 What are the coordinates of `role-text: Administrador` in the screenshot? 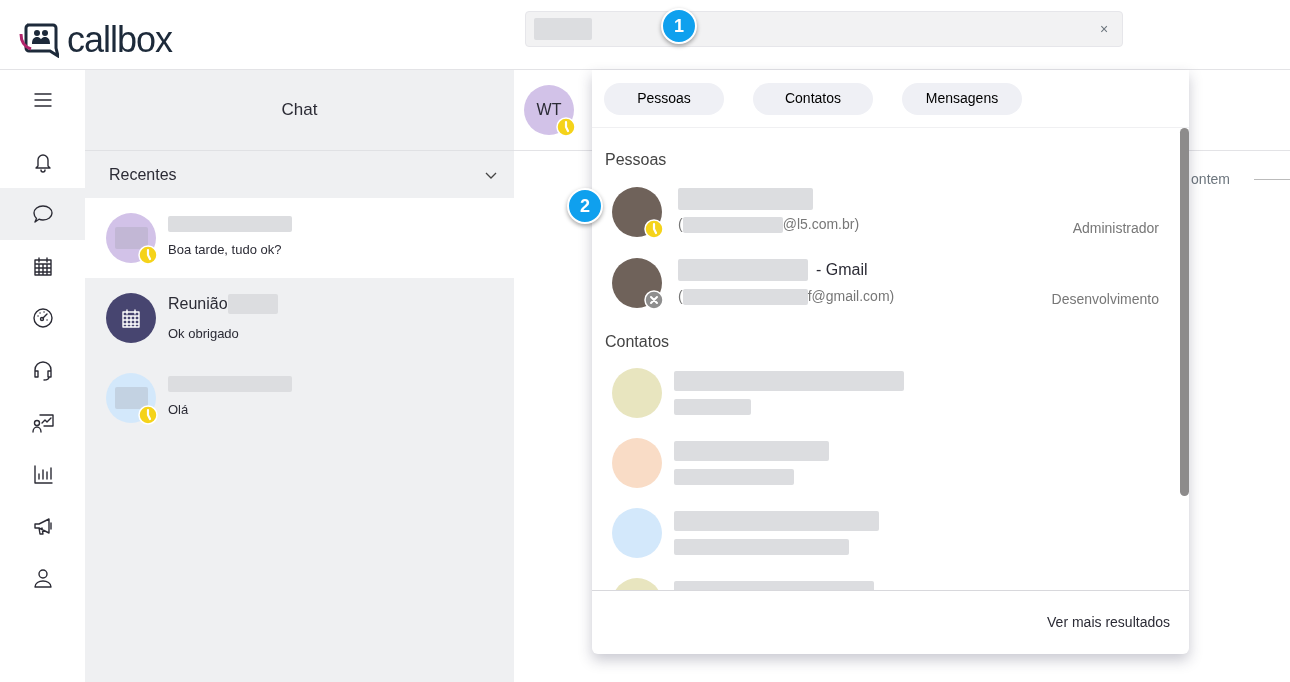 It's located at (1115, 228).